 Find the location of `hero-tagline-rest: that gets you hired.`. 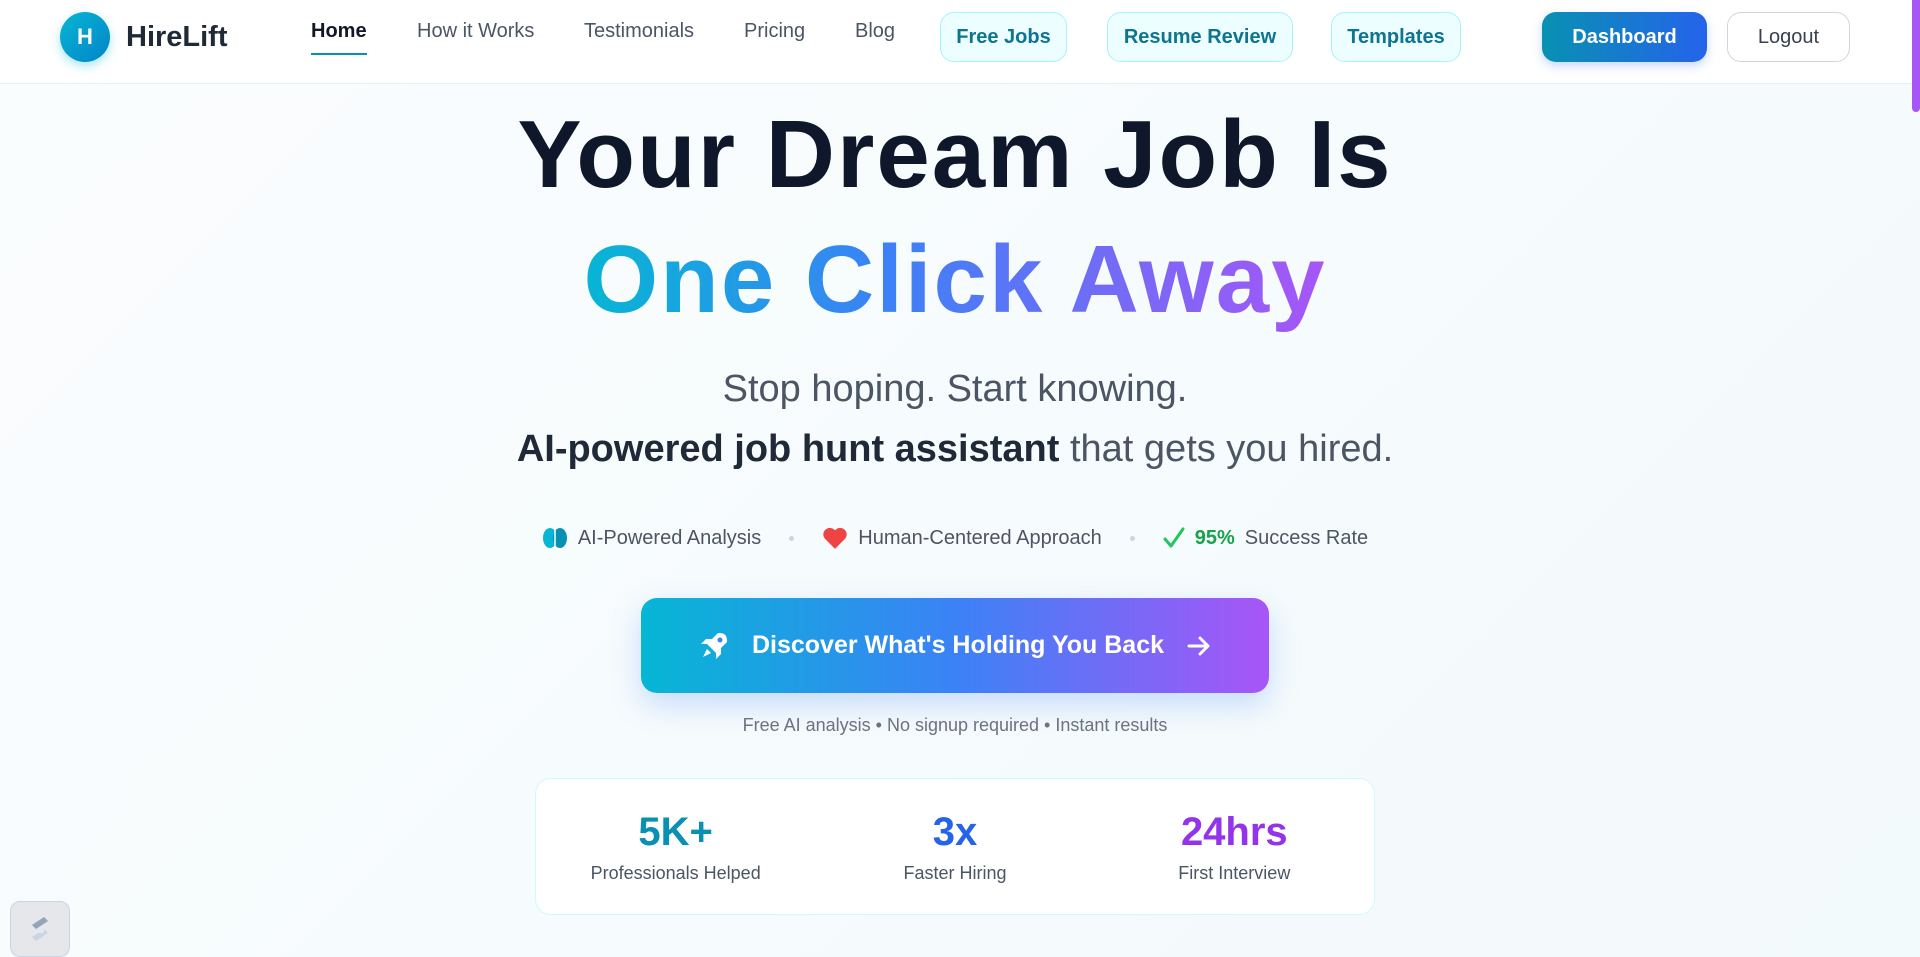

hero-tagline-rest: that gets you hired. is located at coordinates (1226, 449).